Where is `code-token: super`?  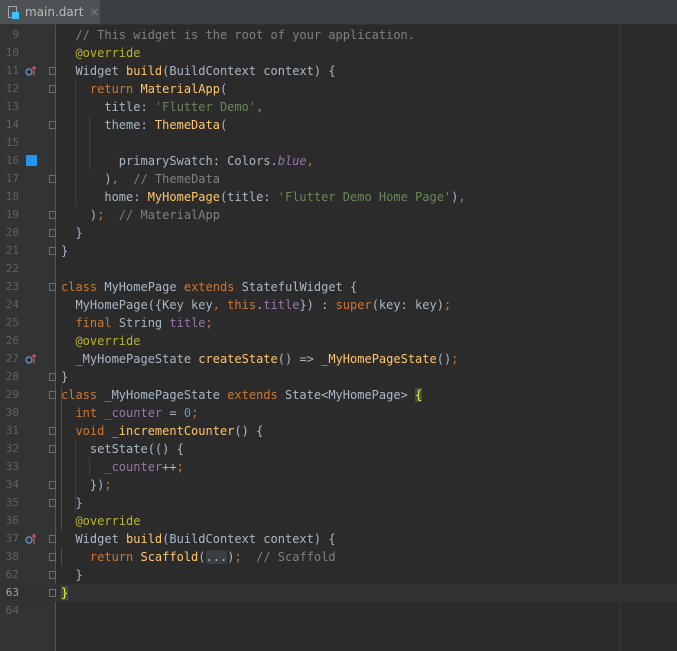
code-token: super is located at coordinates (353, 305).